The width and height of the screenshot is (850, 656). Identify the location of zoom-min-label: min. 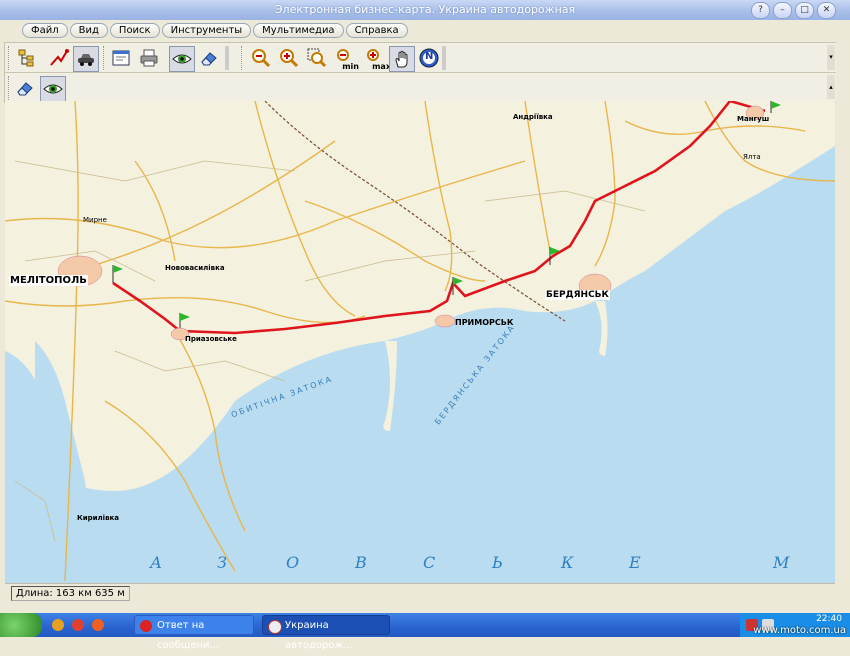
(350, 66).